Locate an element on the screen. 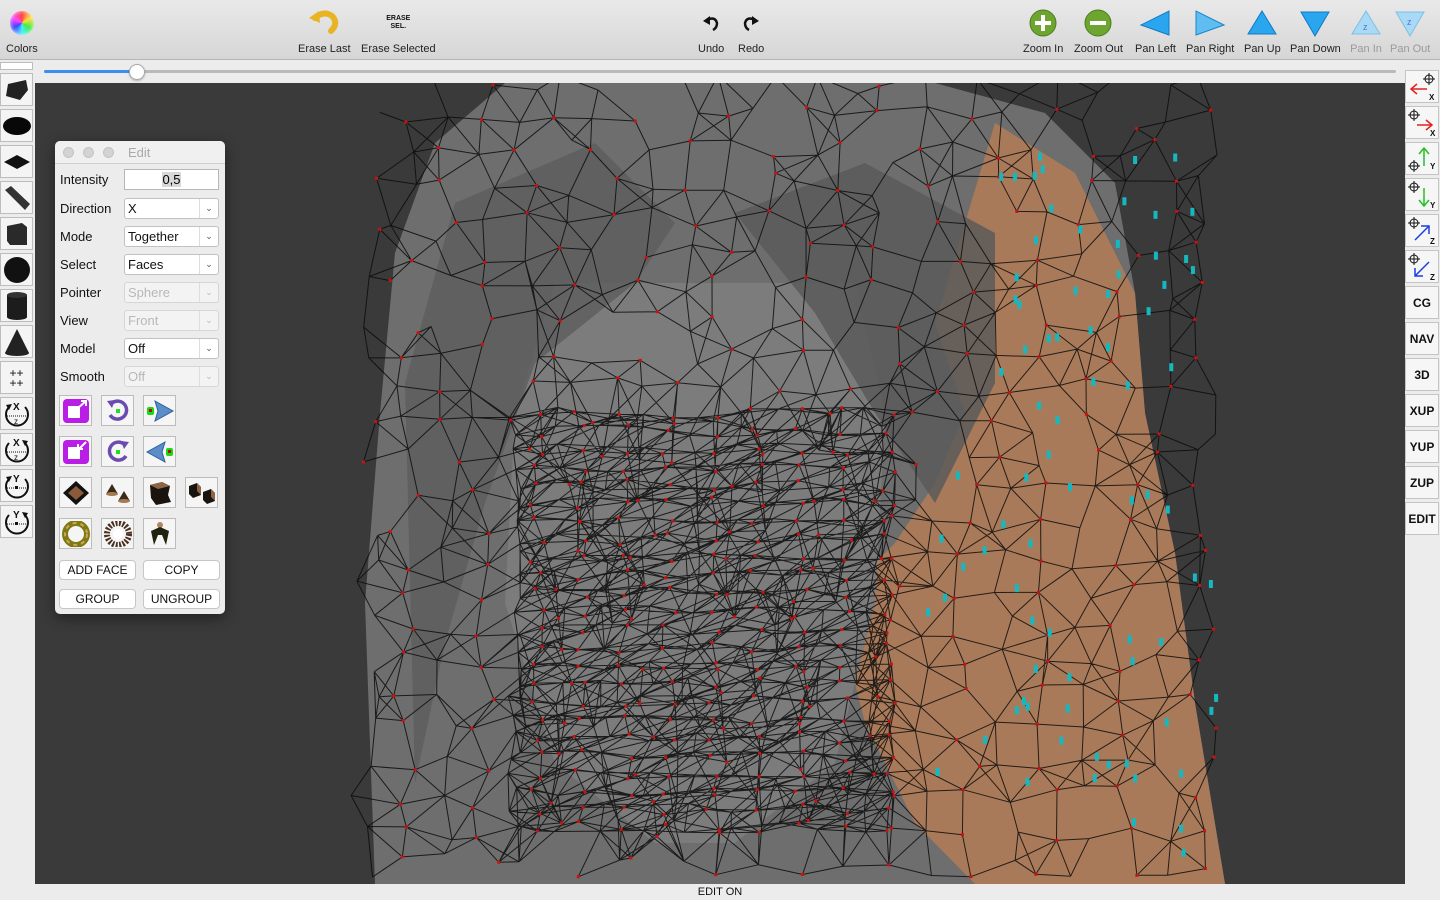 This screenshot has height=900, width=1440. beam-tool is located at coordinates (16, 197).